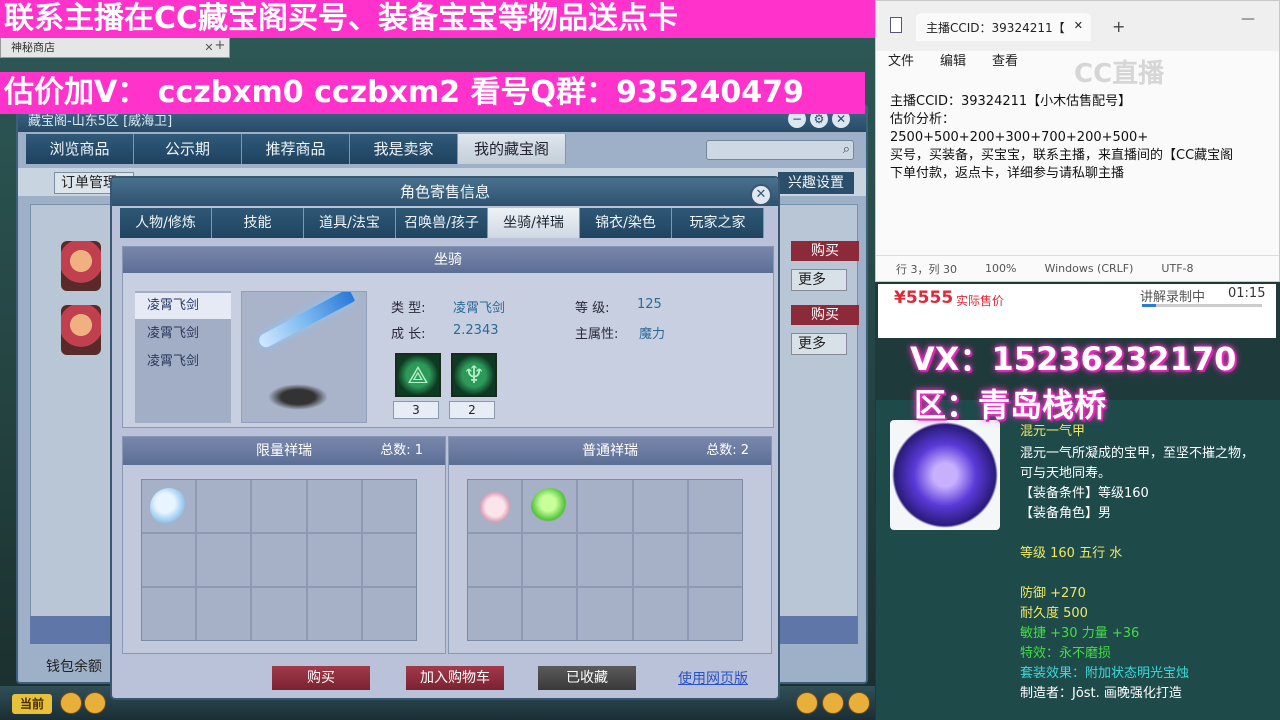 The width and height of the screenshot is (1280, 720). What do you see at coordinates (32, 704) in the screenshot?
I see `channel-current-button: 当前` at bounding box center [32, 704].